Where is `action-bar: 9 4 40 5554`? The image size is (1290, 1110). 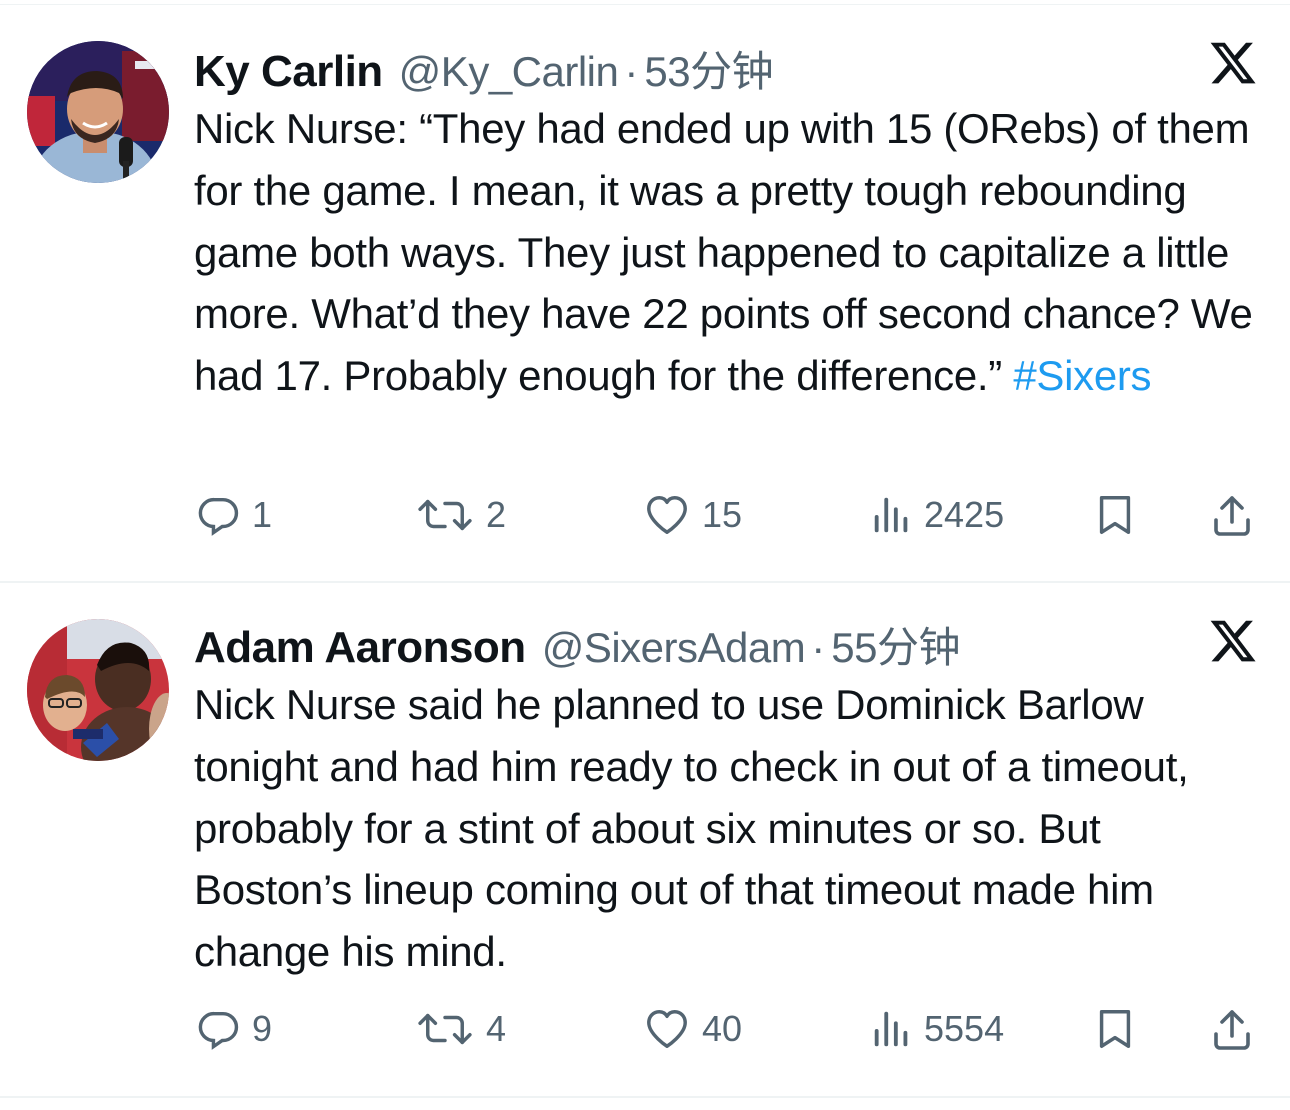
action-bar: 9 4 40 5554 is located at coordinates (645, 1031).